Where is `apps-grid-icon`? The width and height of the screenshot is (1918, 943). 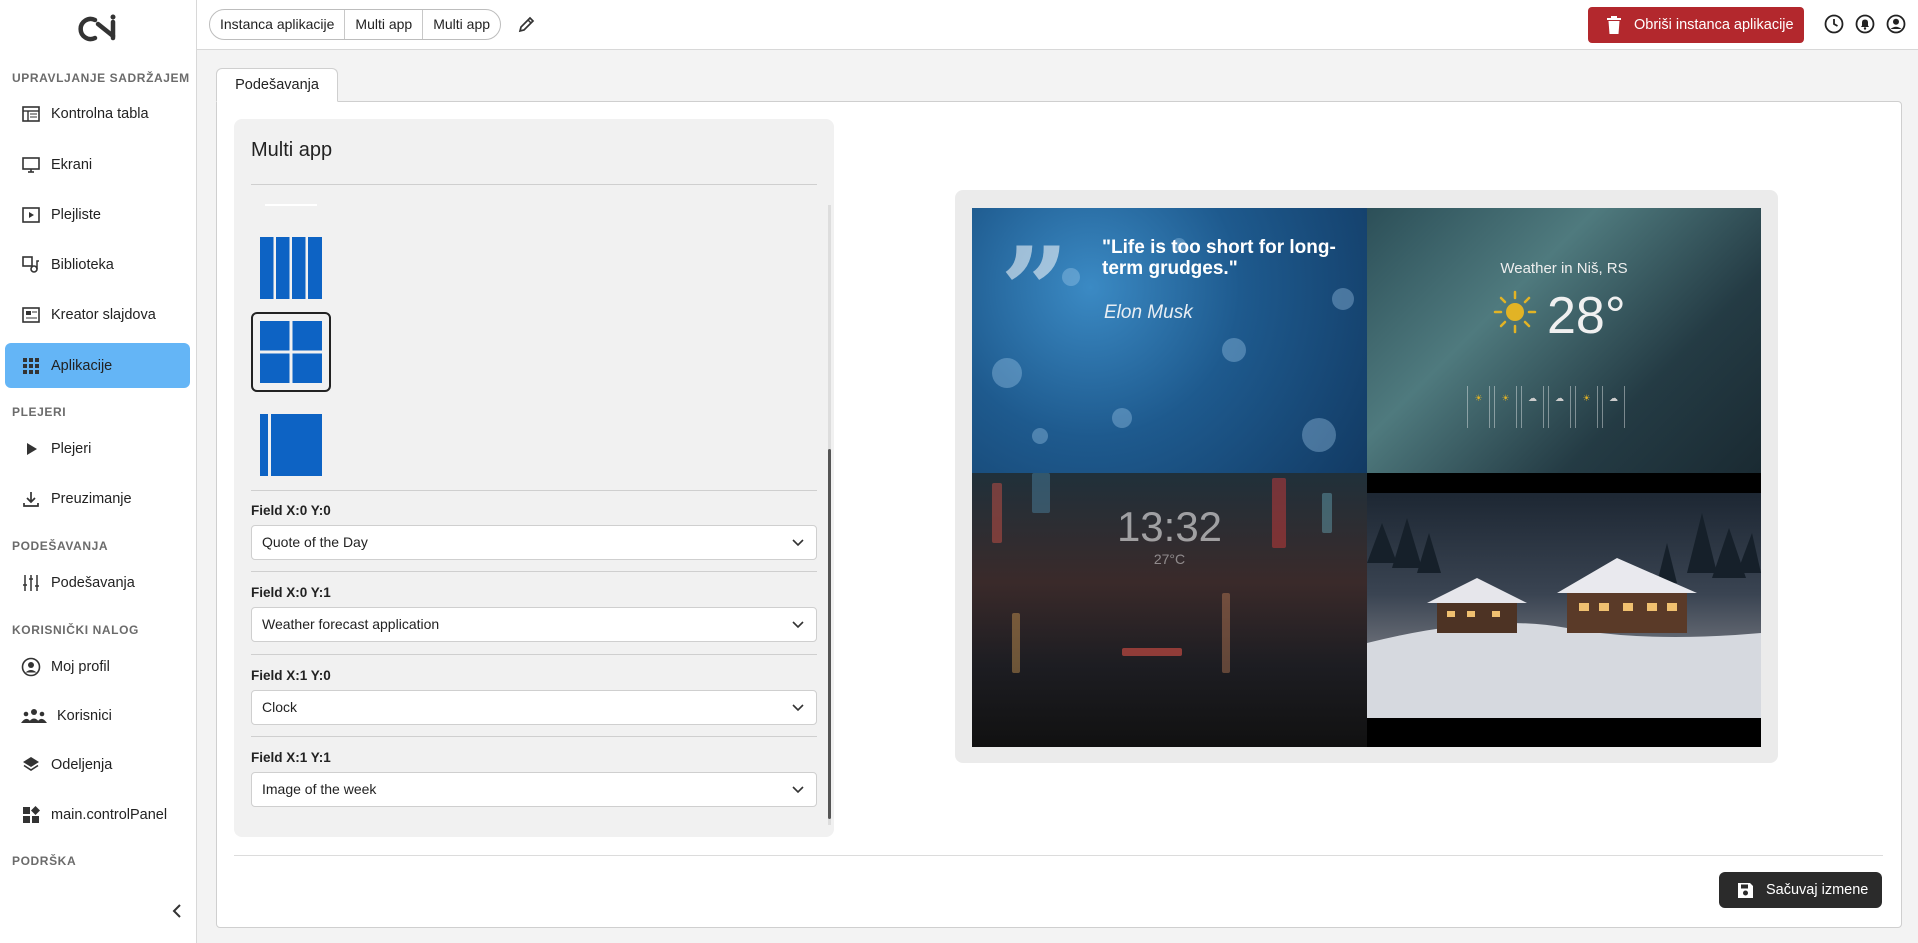 apps-grid-icon is located at coordinates (31, 366).